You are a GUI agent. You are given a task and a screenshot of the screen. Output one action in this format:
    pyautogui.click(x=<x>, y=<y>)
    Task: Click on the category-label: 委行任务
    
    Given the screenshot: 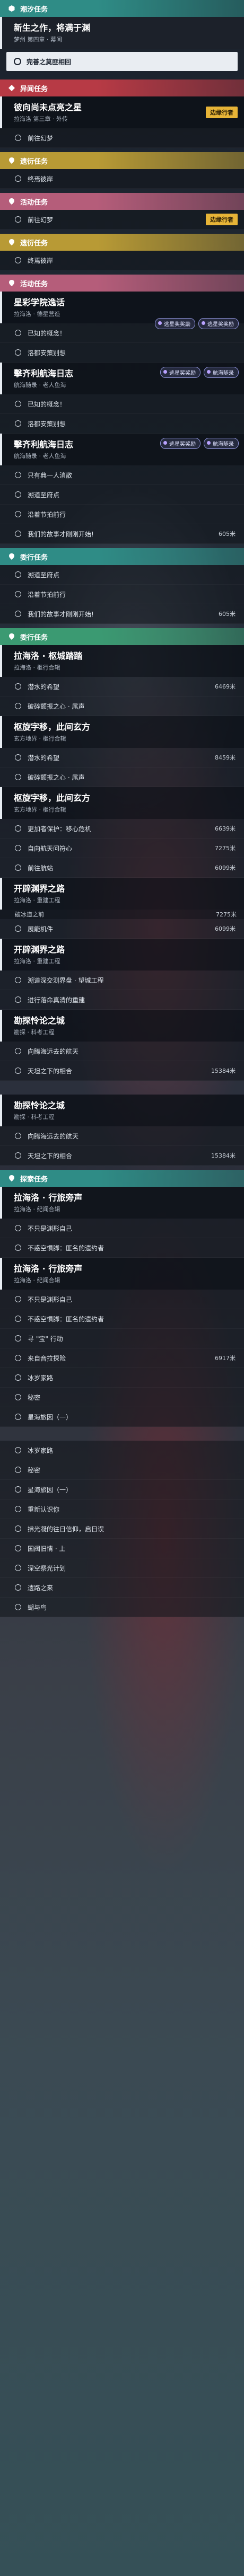 What is the action you would take?
    pyautogui.click(x=34, y=637)
    